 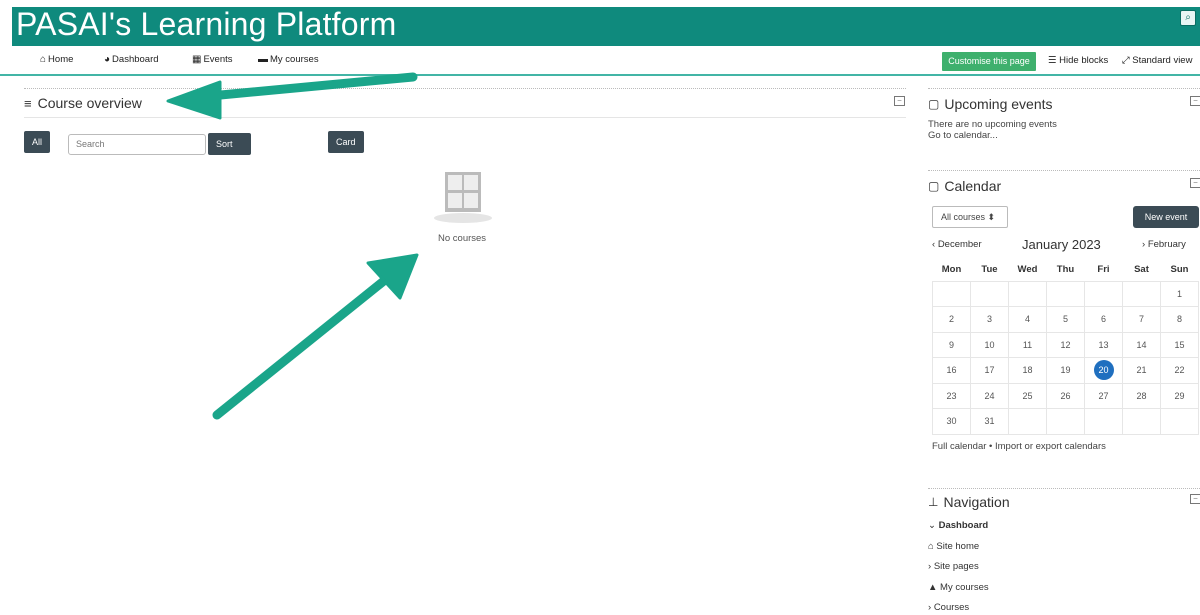 What do you see at coordinates (1103, 344) in the screenshot?
I see `calendar-day-cell: 13` at bounding box center [1103, 344].